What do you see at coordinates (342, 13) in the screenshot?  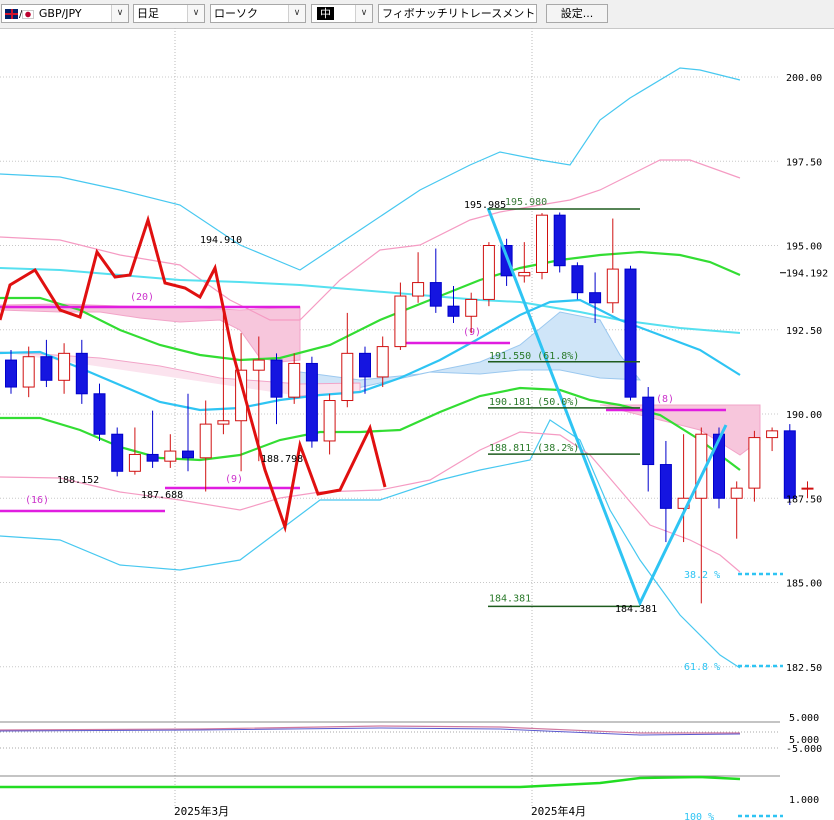 I see `line-weight-select: 中 ∨` at bounding box center [342, 13].